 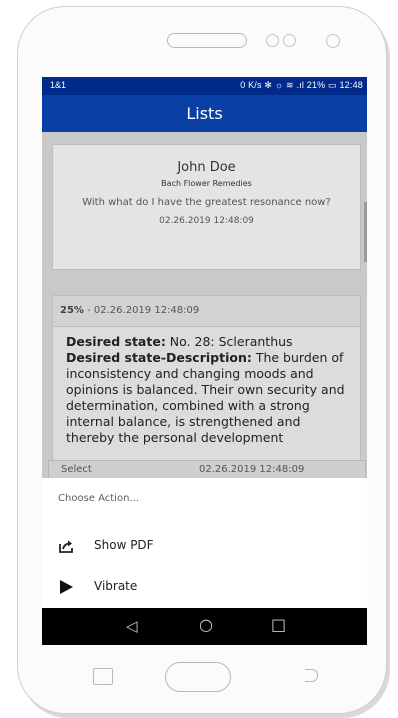 I want to click on carrier-label: 1&1, so click(x=58, y=85).